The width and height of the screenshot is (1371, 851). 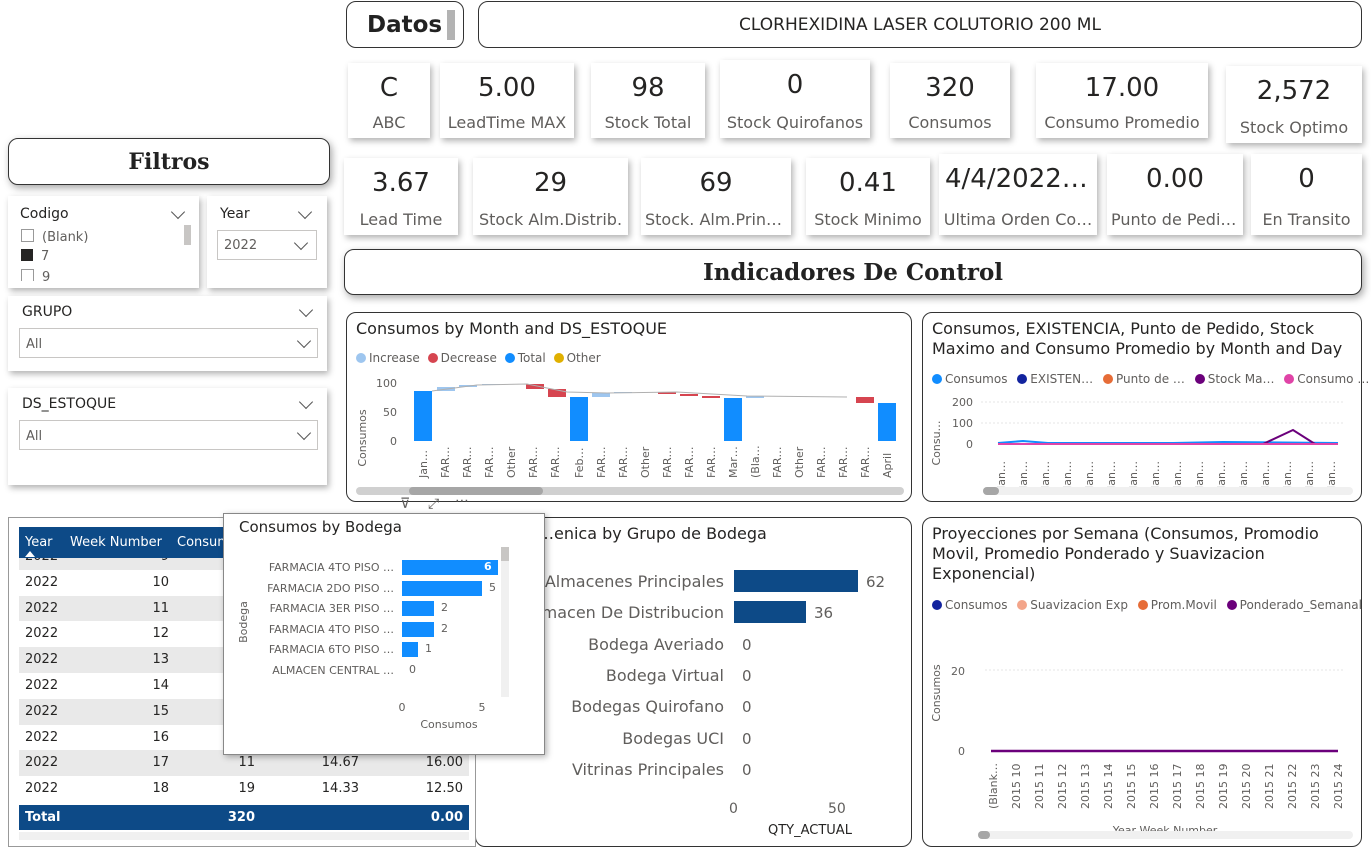 I want to click on kpi-value: 0.00, so click(x=1175, y=179).